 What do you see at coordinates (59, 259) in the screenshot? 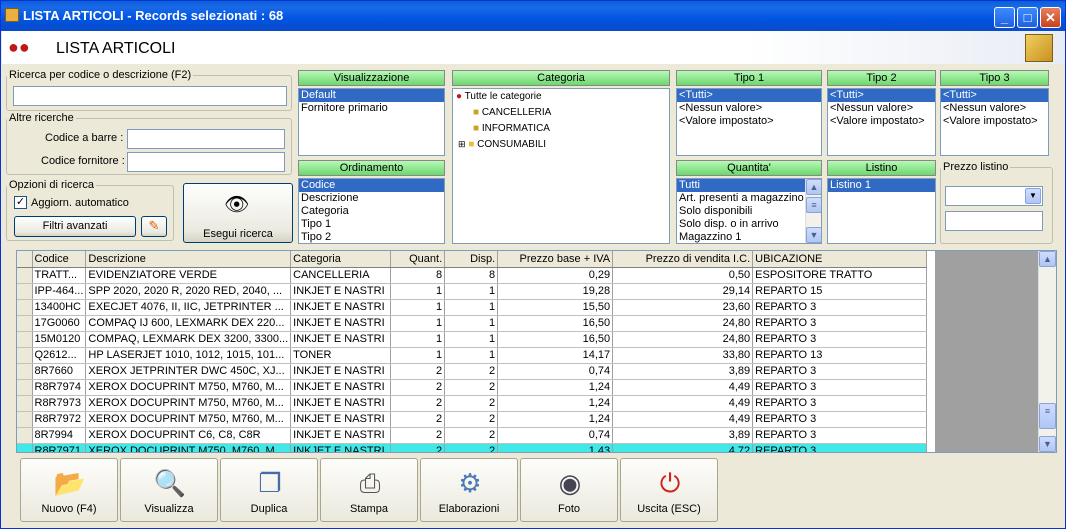
I see `column-header: Codice` at bounding box center [59, 259].